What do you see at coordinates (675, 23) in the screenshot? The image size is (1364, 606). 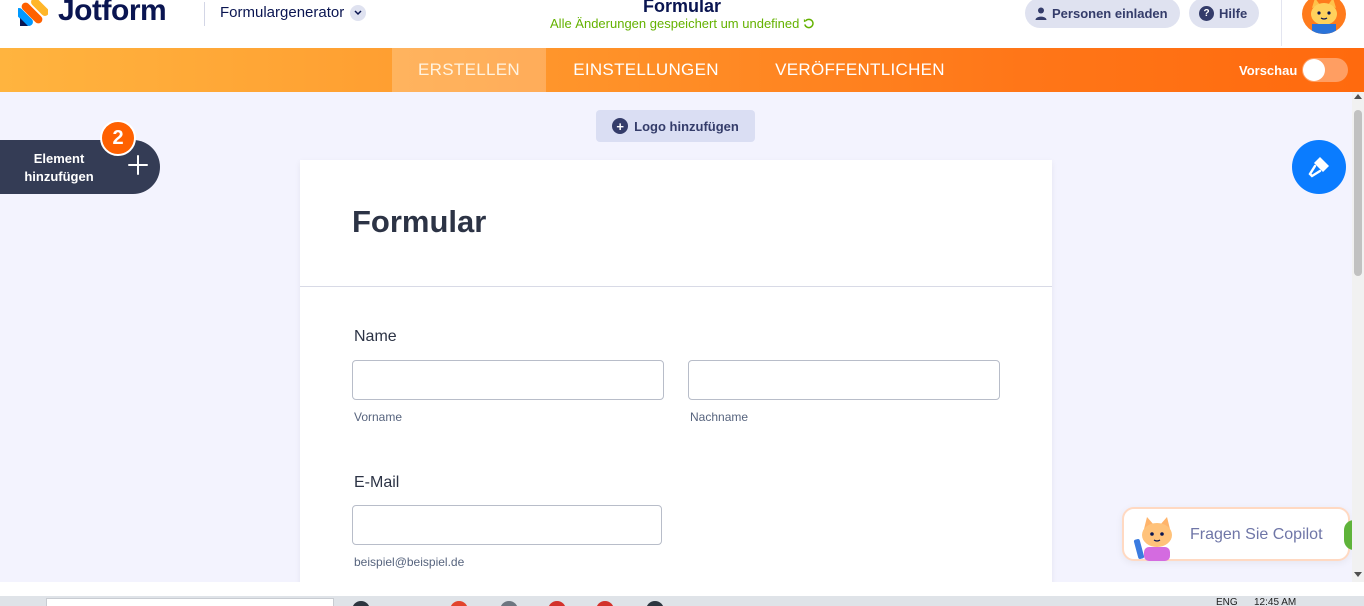 I see `save-status-text: Alle Änderungen gespeichert um undefined` at bounding box center [675, 23].